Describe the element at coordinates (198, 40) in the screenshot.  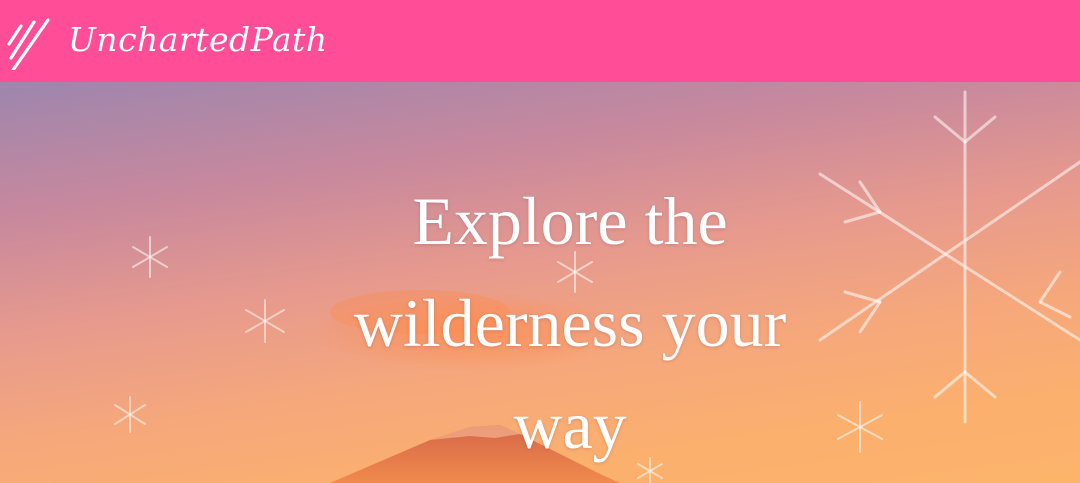
I see `brand-name: UnchartedPath` at that location.